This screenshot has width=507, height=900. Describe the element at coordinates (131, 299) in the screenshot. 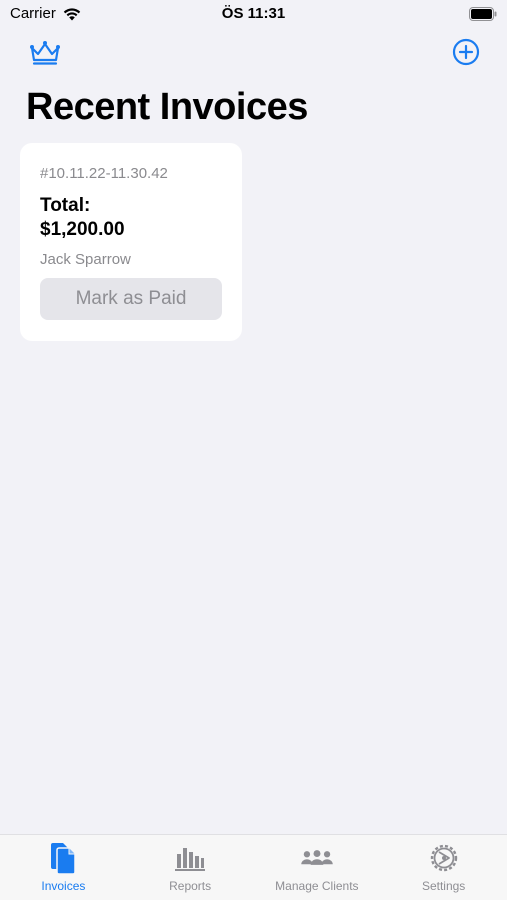

I see `mark-as-paid-button: Mark as Paid` at that location.